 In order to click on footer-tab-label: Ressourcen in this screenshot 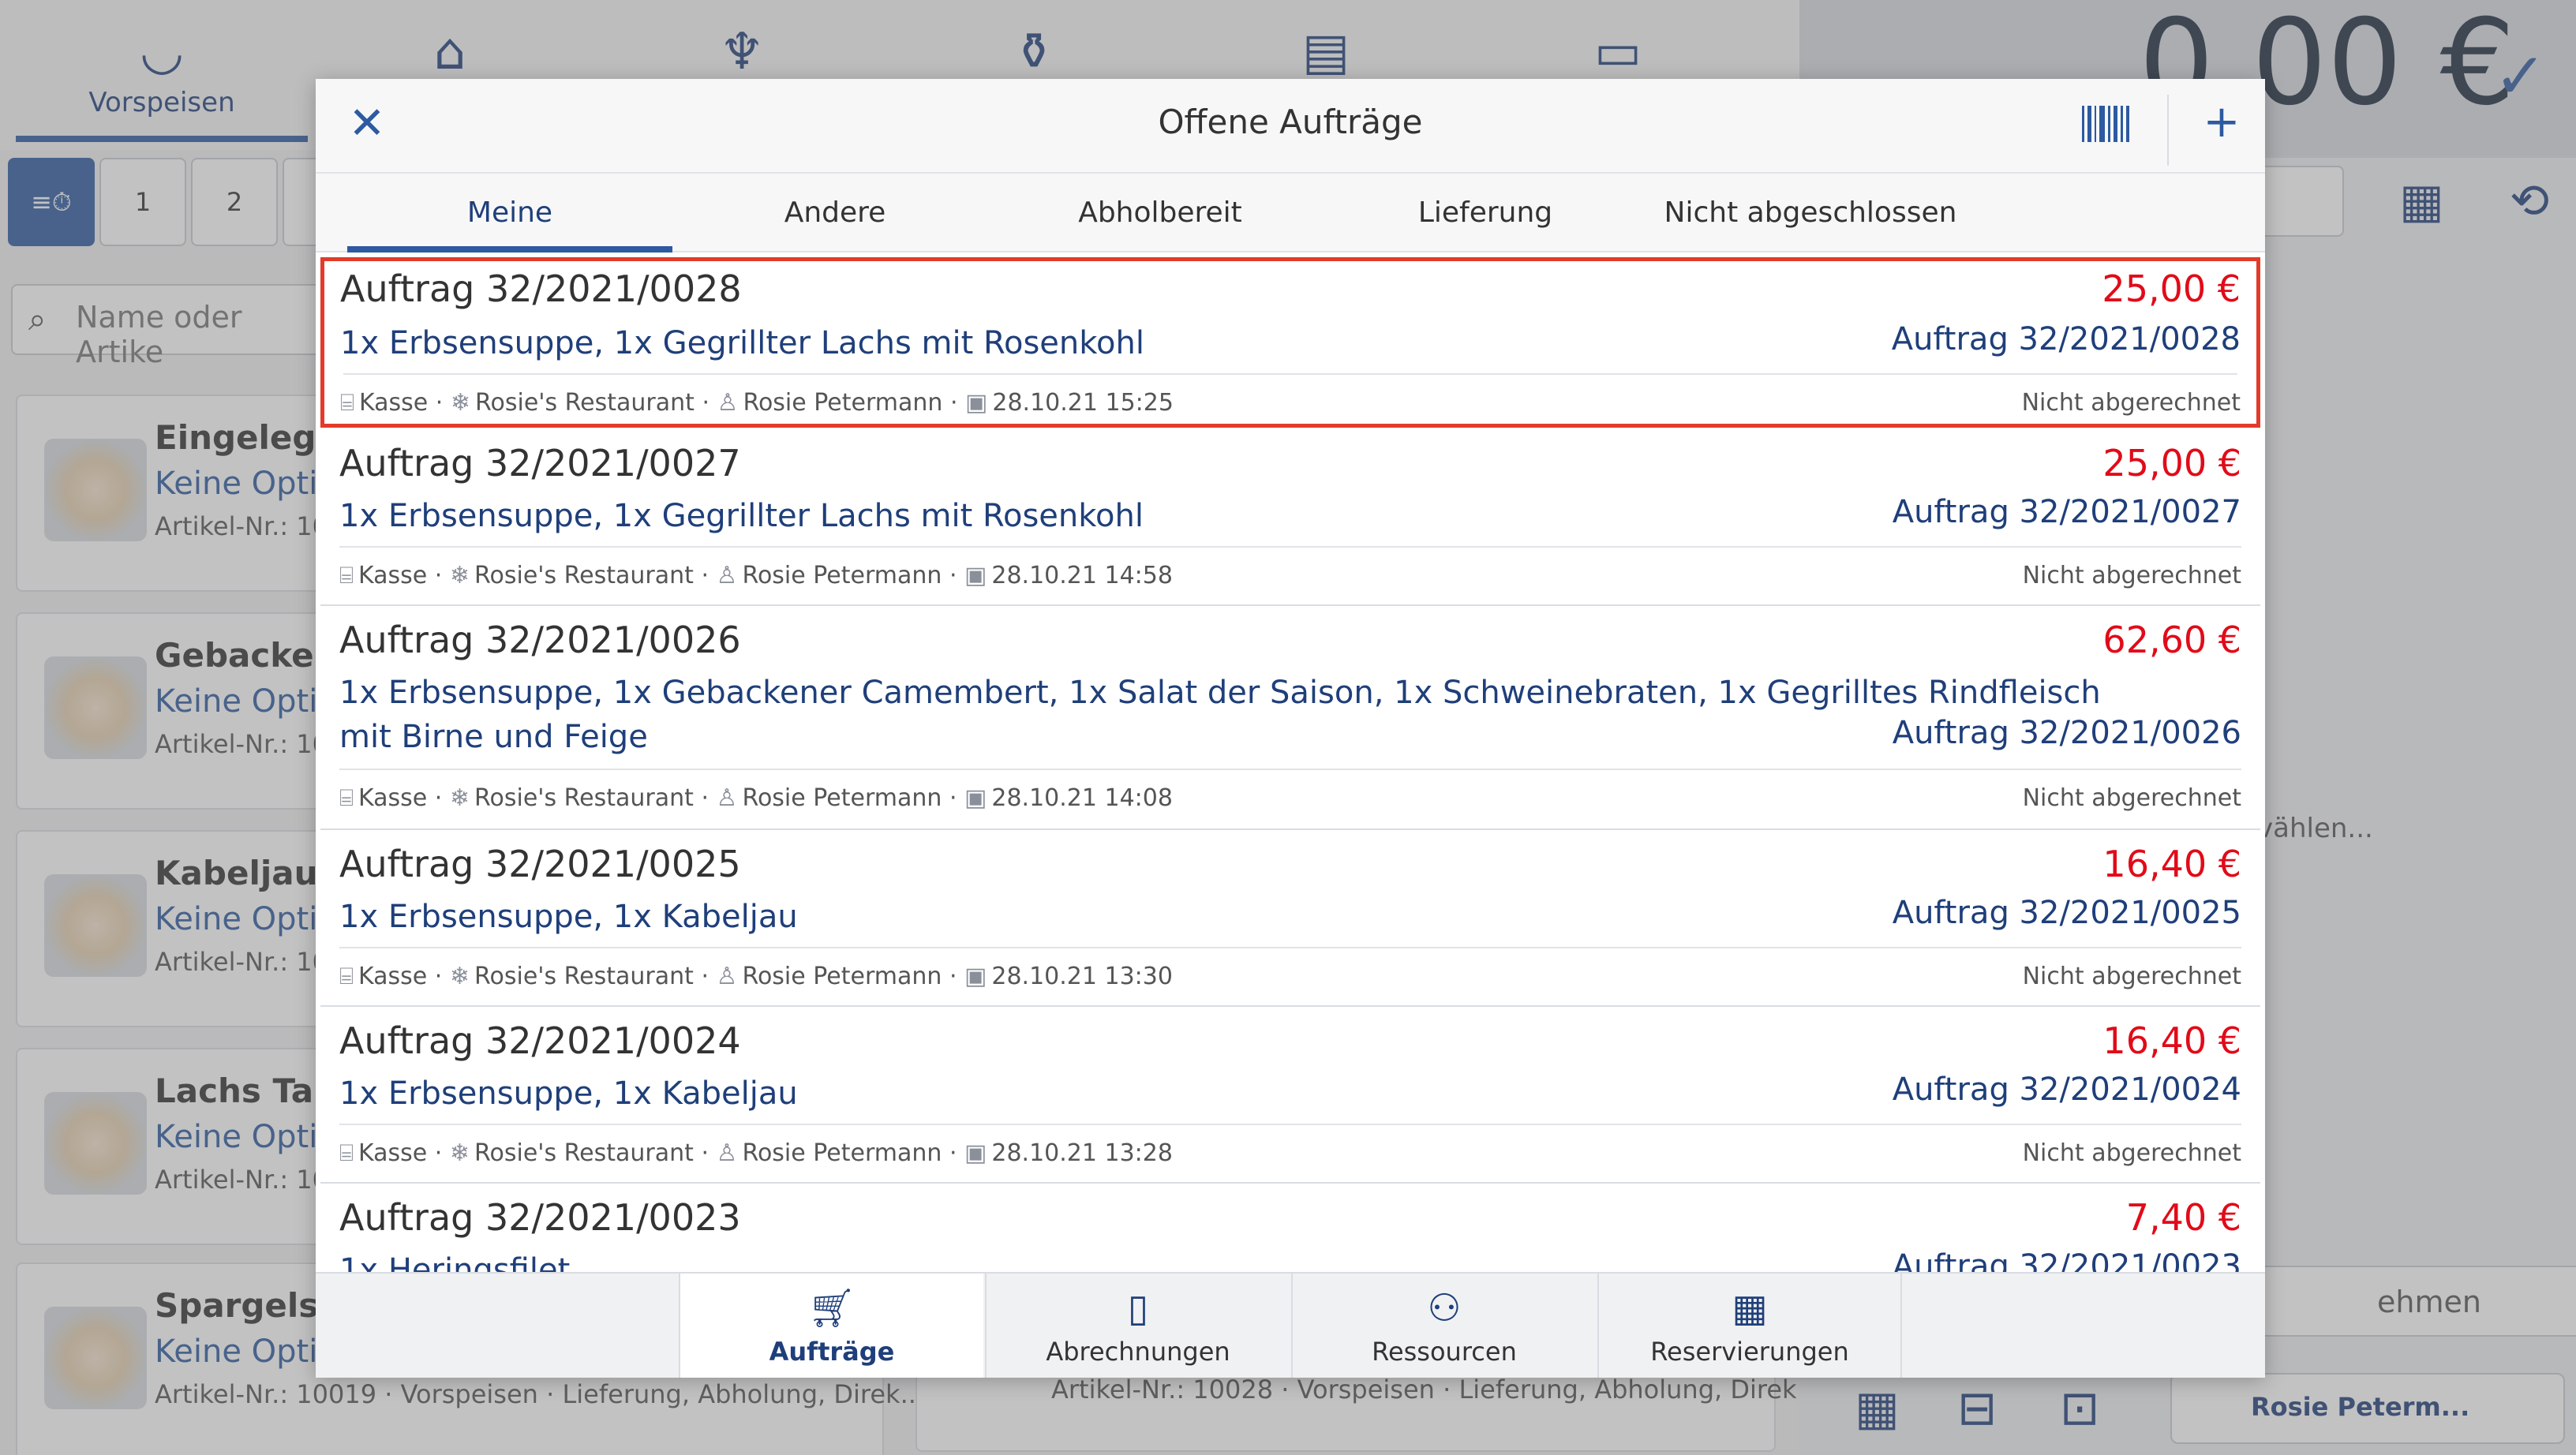, I will do `click(1444, 1352)`.